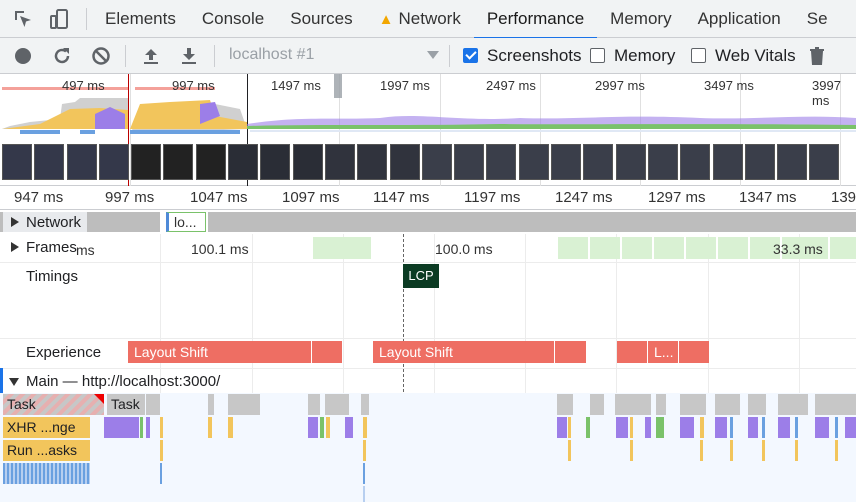  What do you see at coordinates (46, 450) in the screenshot?
I see `run-microtasks-bar: Run ...asks` at bounding box center [46, 450].